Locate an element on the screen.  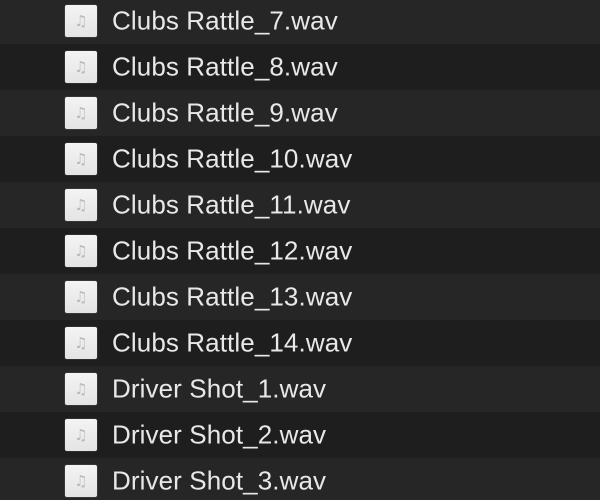
file-row: ♫ Clubs Rattle_14.wav is located at coordinates (300, 343).